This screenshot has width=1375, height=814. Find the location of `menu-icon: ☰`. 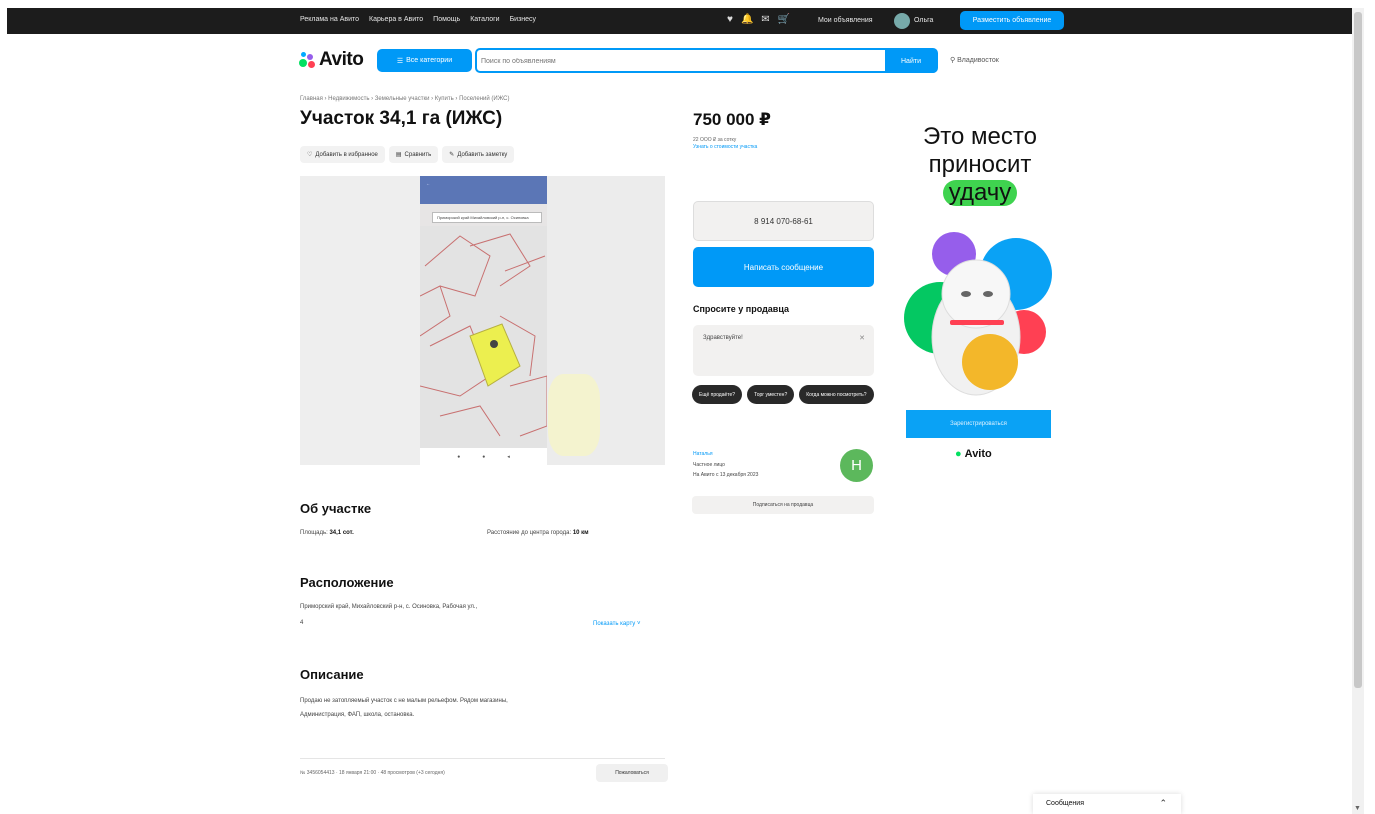

menu-icon: ☰ is located at coordinates (400, 61).